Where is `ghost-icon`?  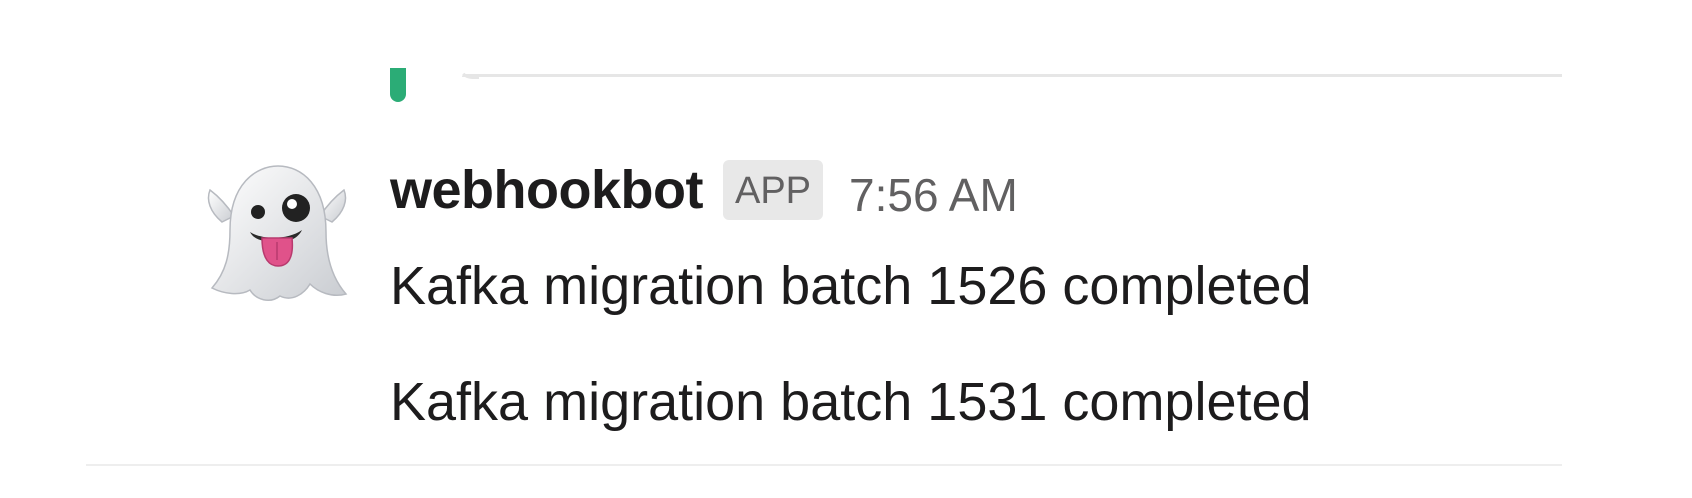 ghost-icon is located at coordinates (277, 233).